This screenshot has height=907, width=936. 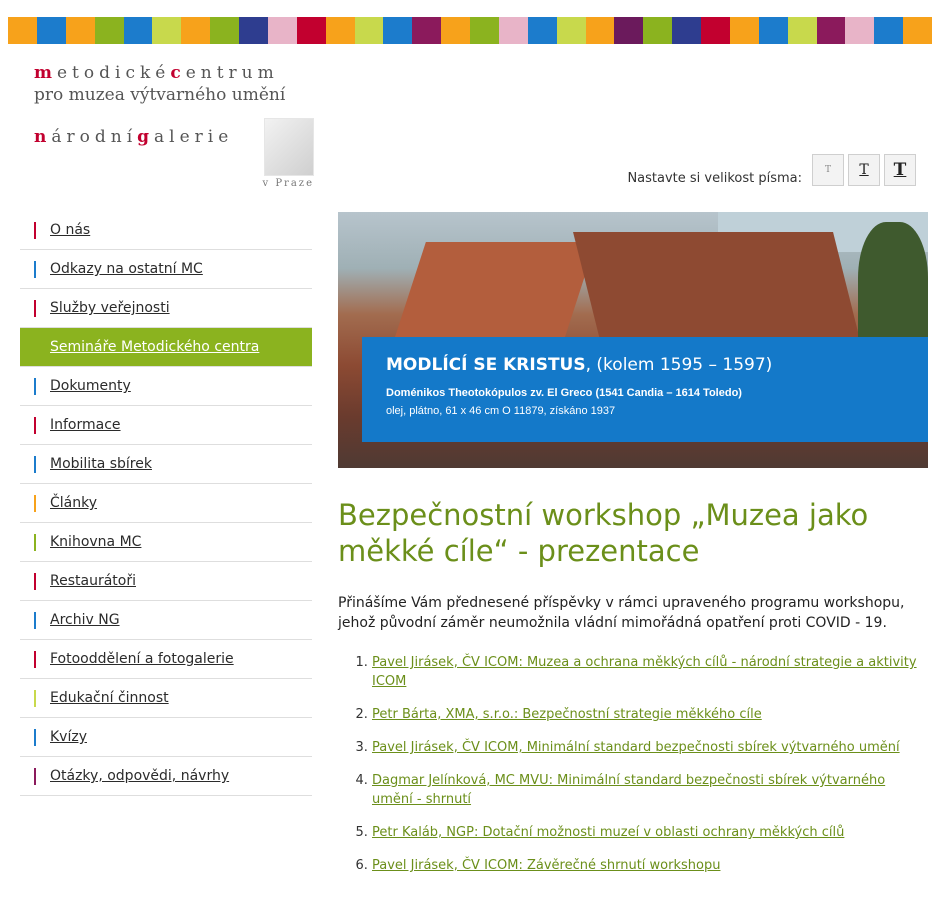 What do you see at coordinates (166, 386) in the screenshot?
I see `sidebar-item: Dokumenty` at bounding box center [166, 386].